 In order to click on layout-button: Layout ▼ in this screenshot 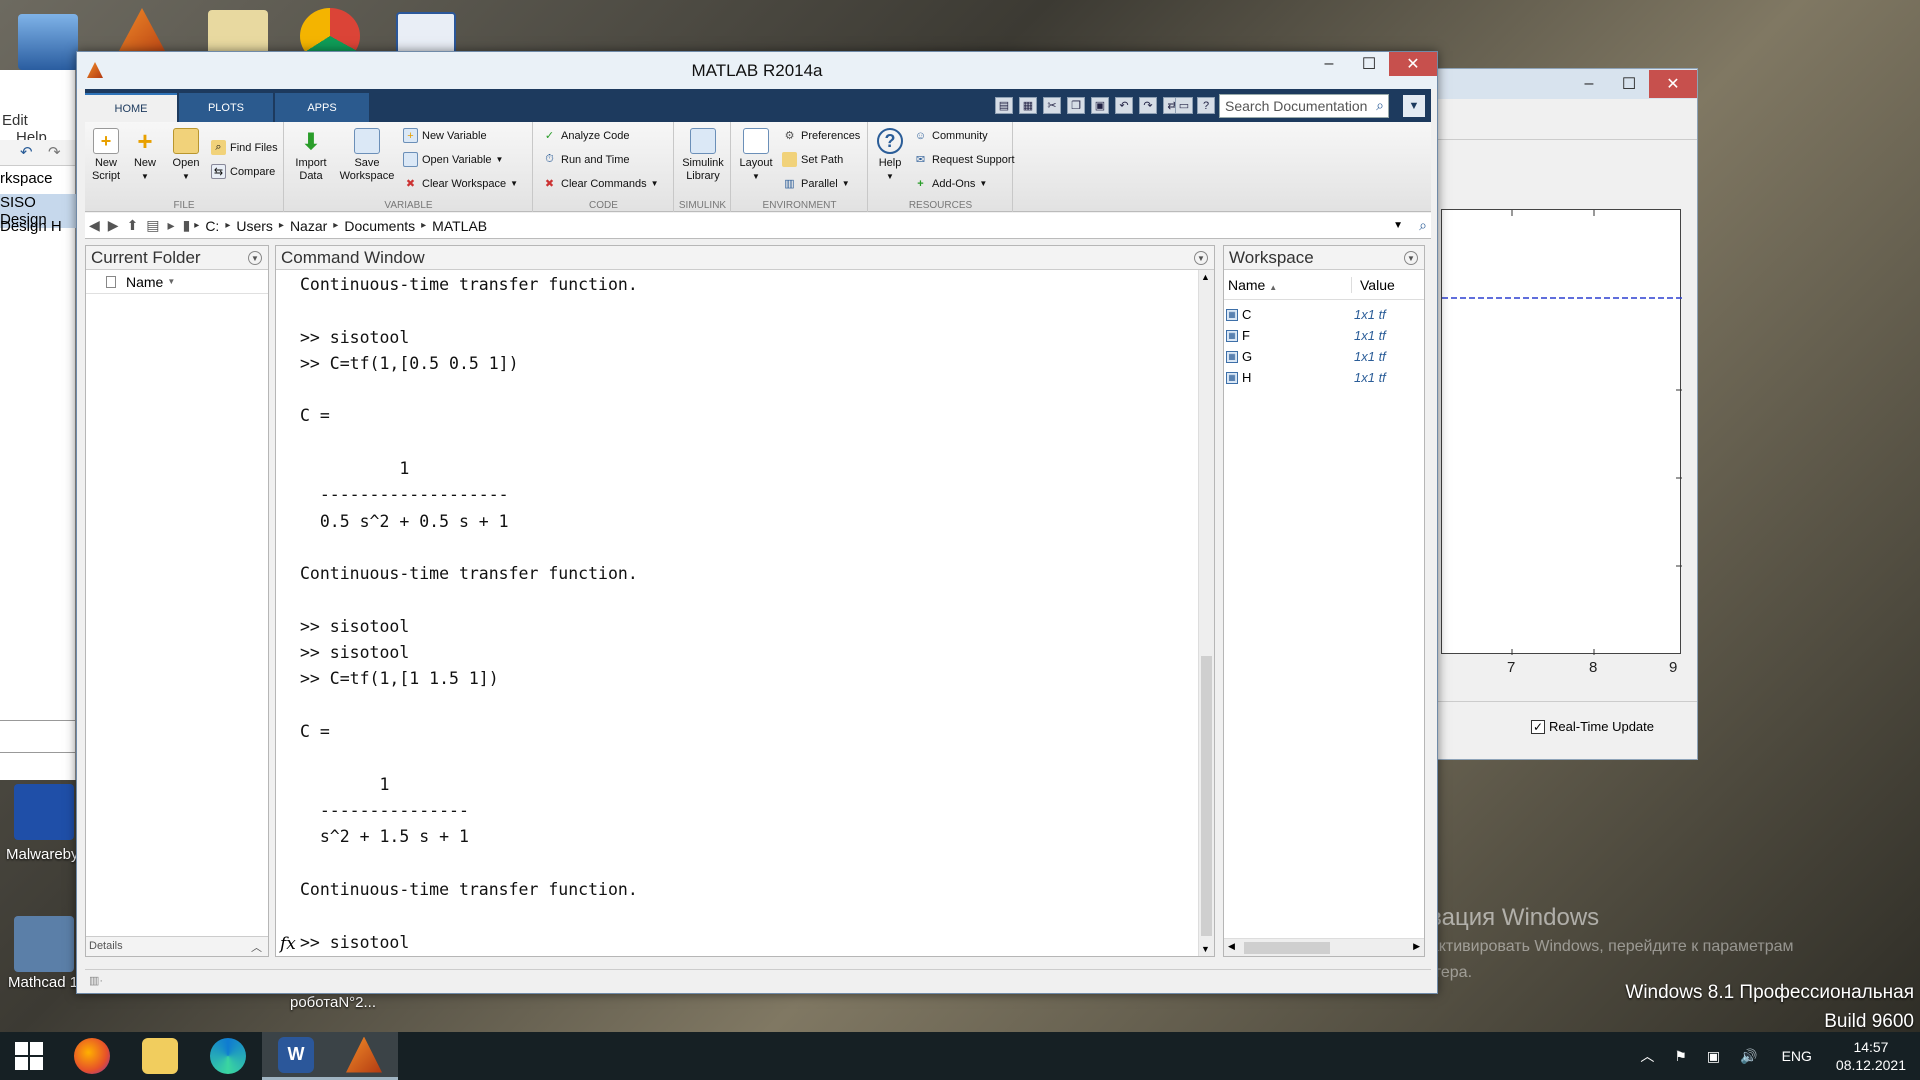, I will do `click(756, 155)`.